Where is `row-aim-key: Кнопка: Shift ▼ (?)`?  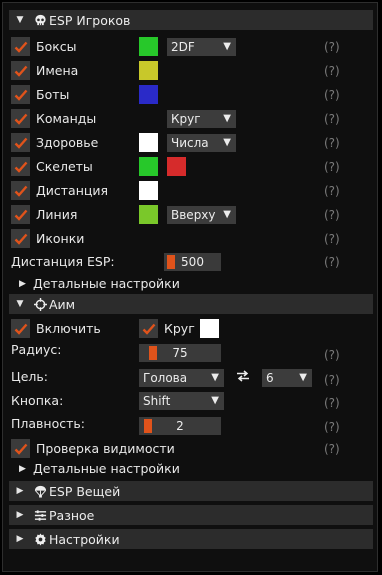
row-aim-key: Кнопка: Shift ▼ (?) is located at coordinates (191, 401).